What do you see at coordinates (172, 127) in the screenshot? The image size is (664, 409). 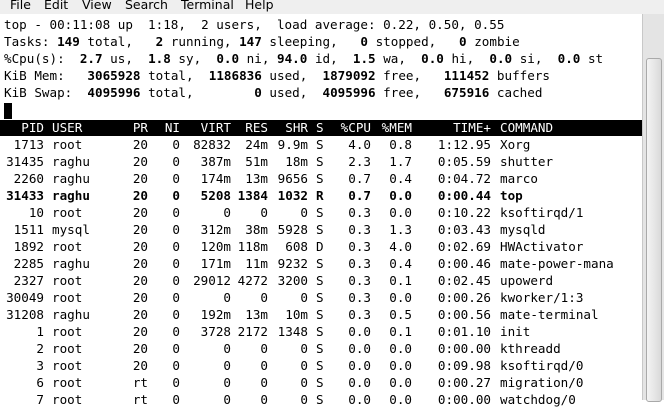 I see `column-header-ni: NI` at bounding box center [172, 127].